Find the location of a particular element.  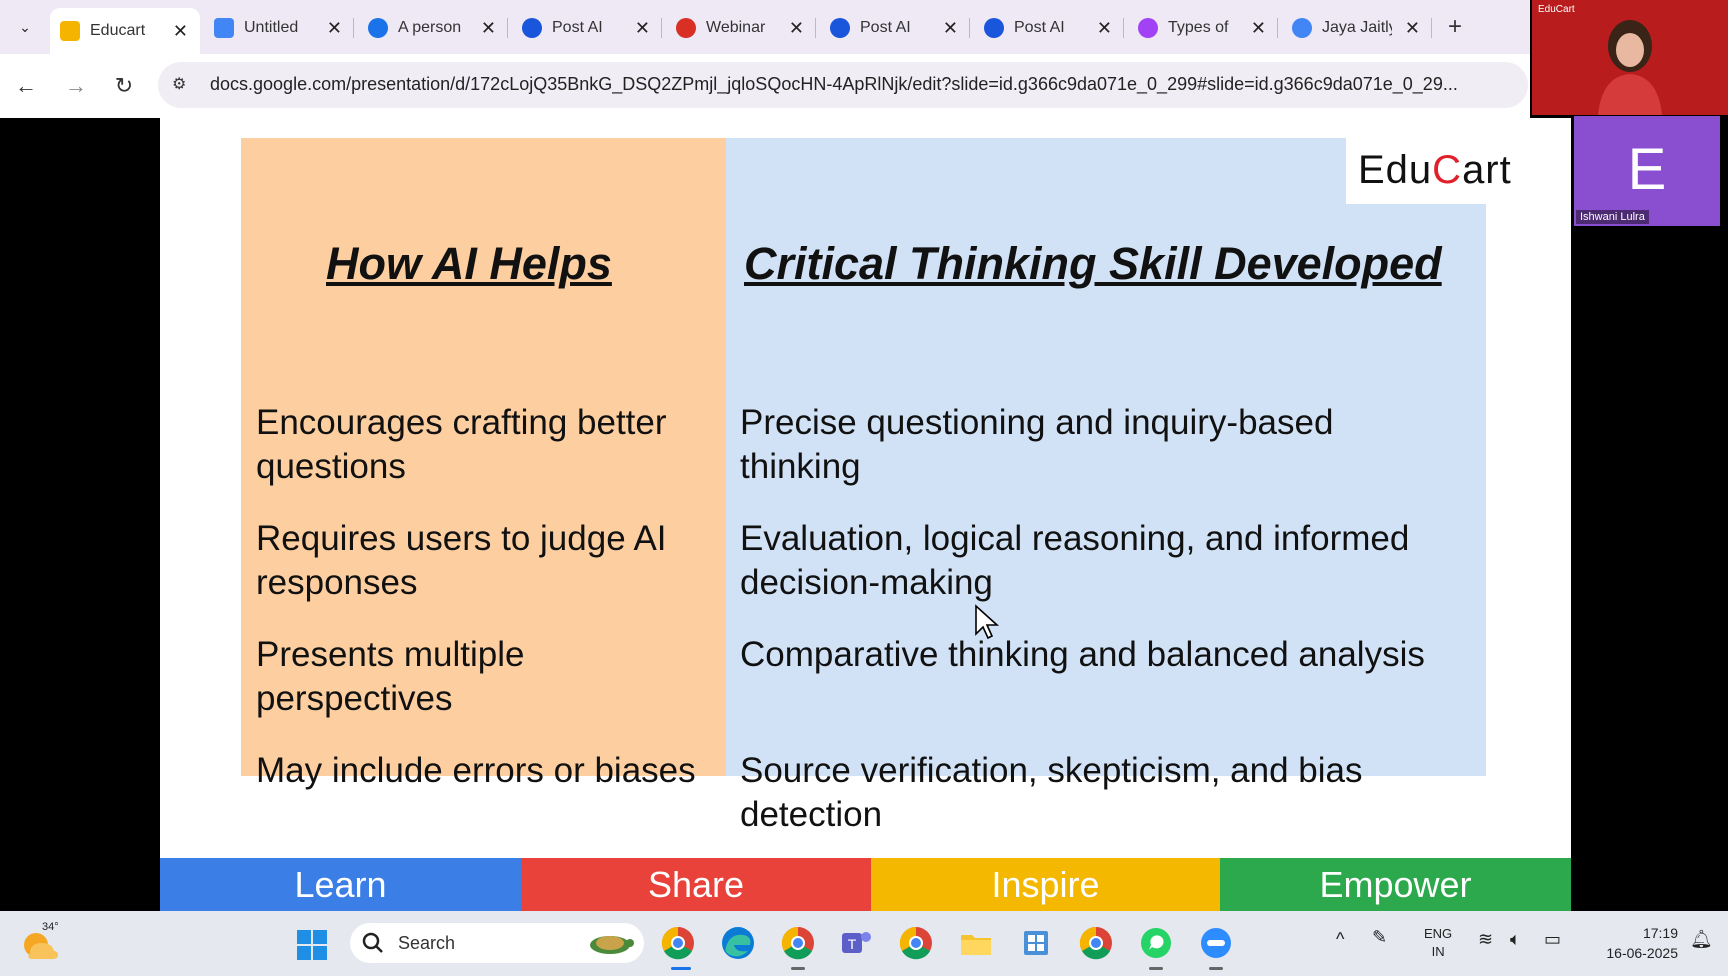

tab-3: A person ✕ is located at coordinates (433, 28).